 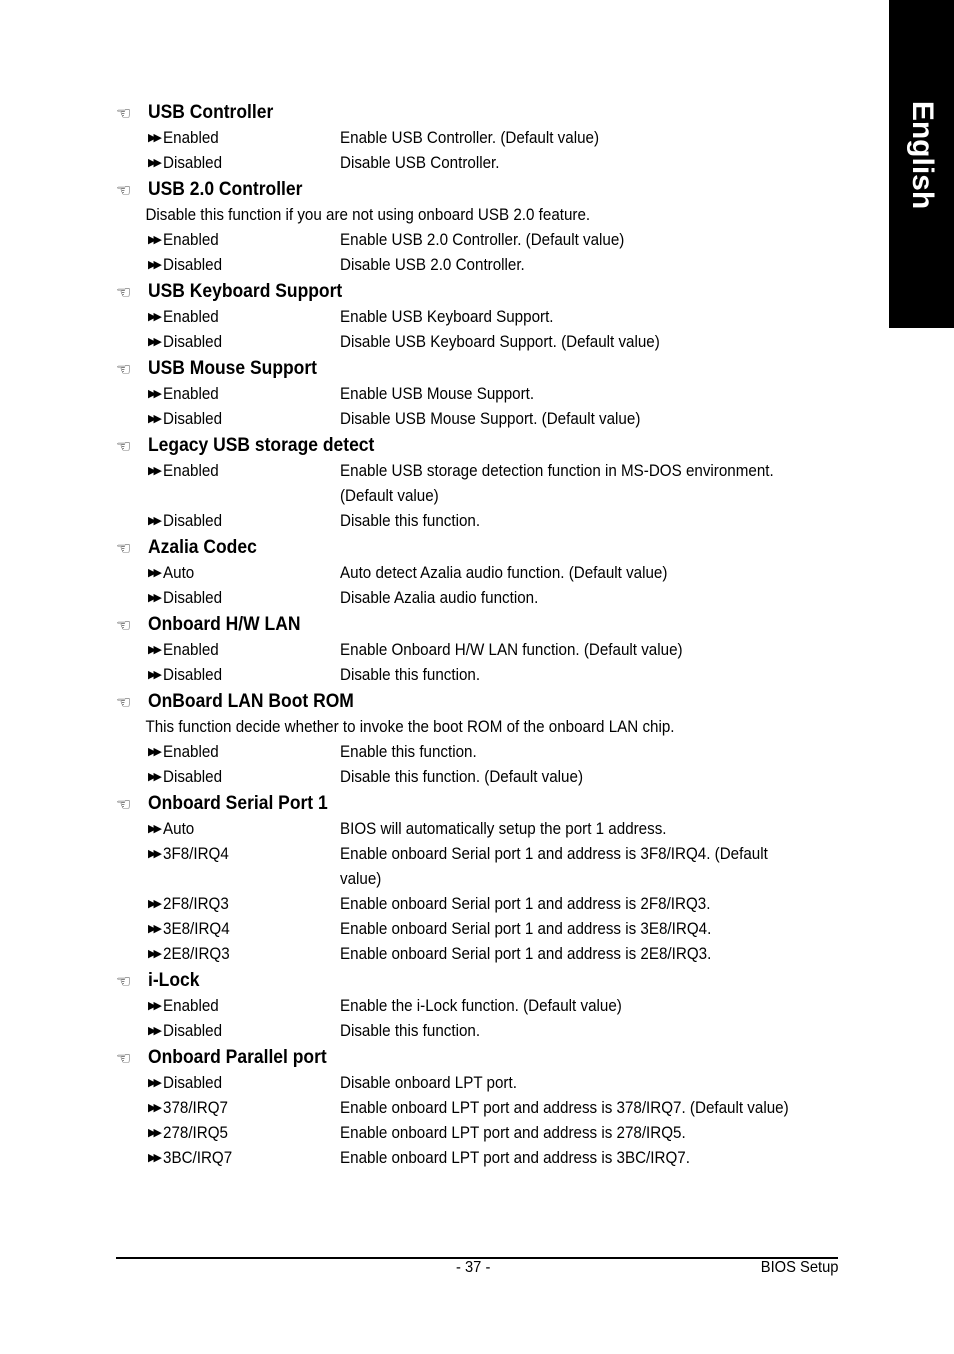 I want to click on option-row: ▶▶ Enabled Enable USB Mouse Support., so click(x=481, y=394).